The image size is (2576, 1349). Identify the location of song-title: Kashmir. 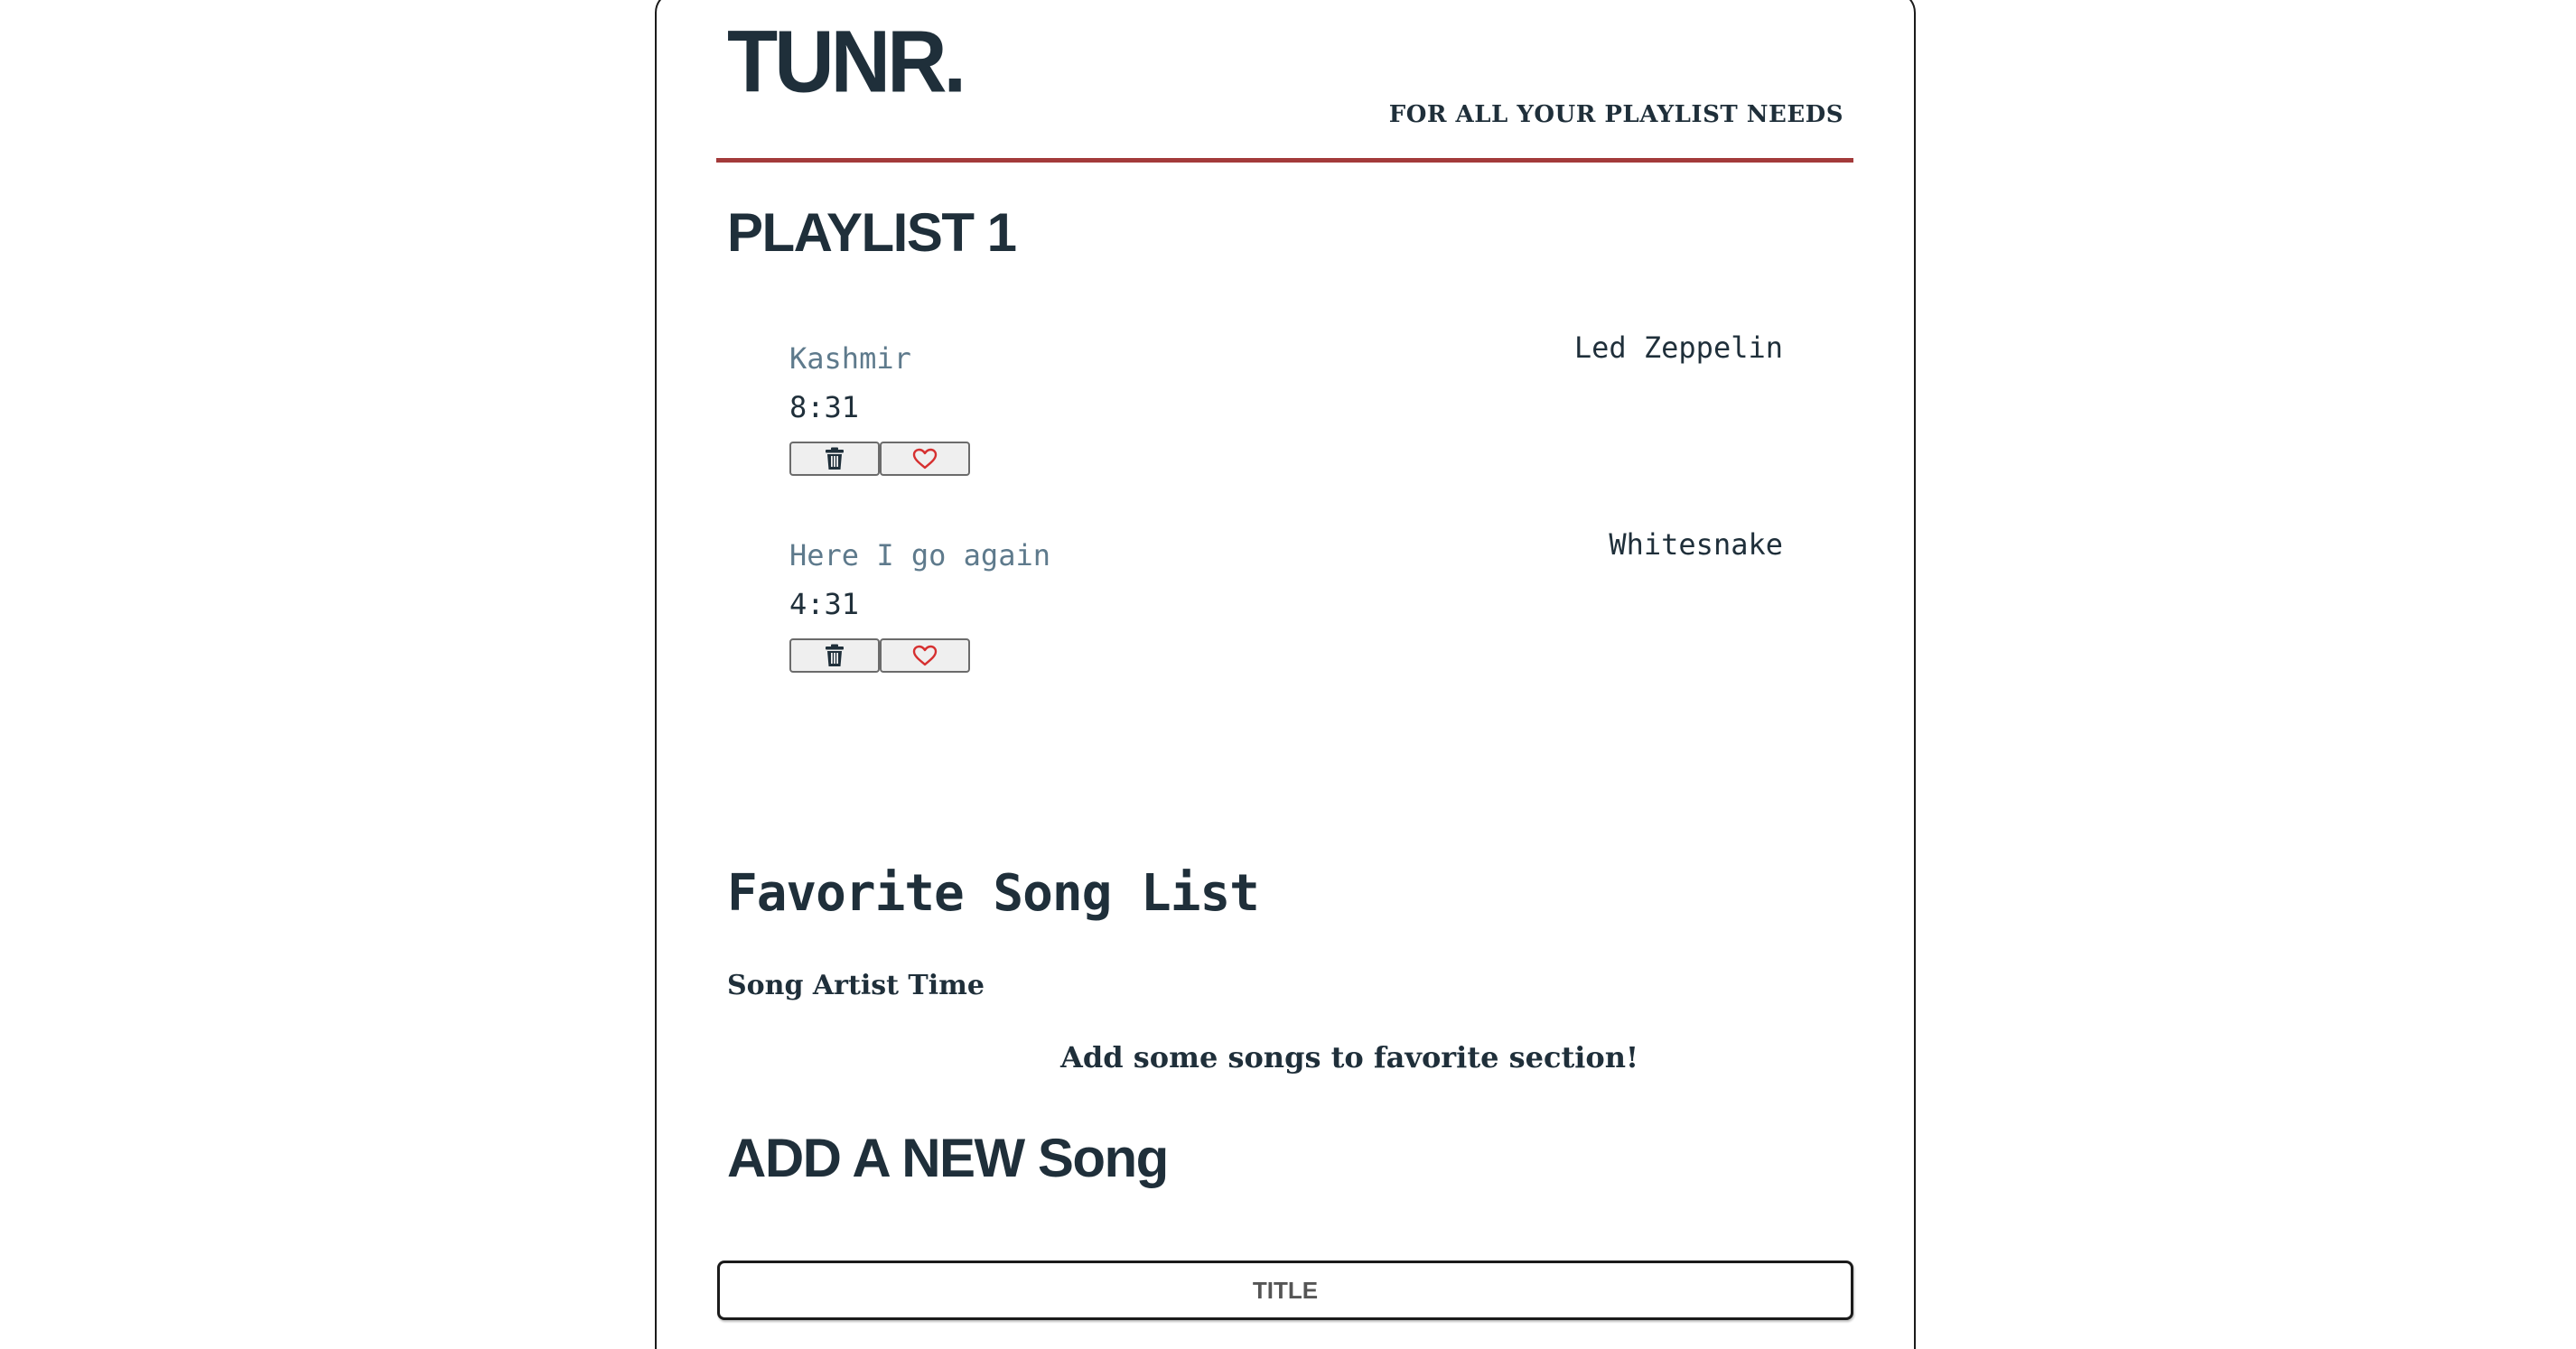
(850, 358).